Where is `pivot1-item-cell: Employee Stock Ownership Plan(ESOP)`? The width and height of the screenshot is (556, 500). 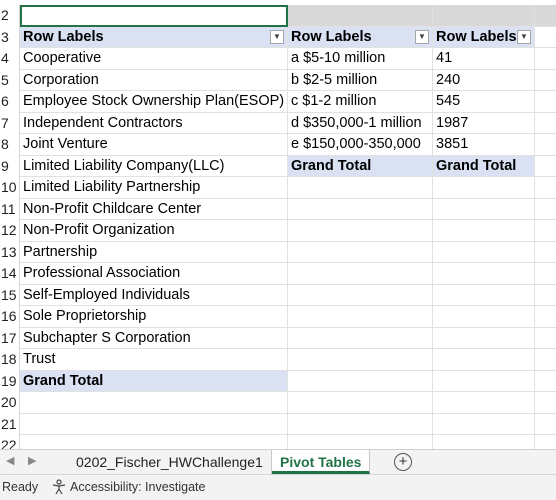
pivot1-item-cell: Employee Stock Ownership Plan(ESOP) is located at coordinates (154, 102).